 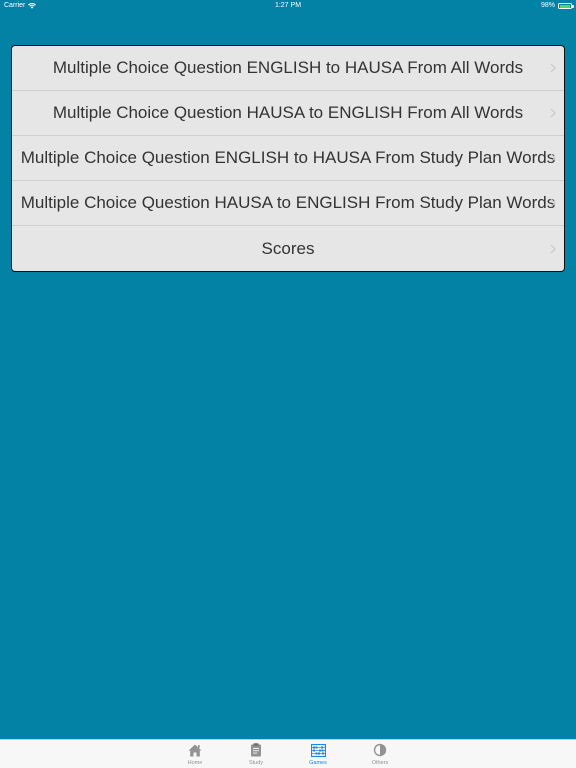 I want to click on status-bar: Carrier 1:27 PM 98%, so click(x=288, y=6).